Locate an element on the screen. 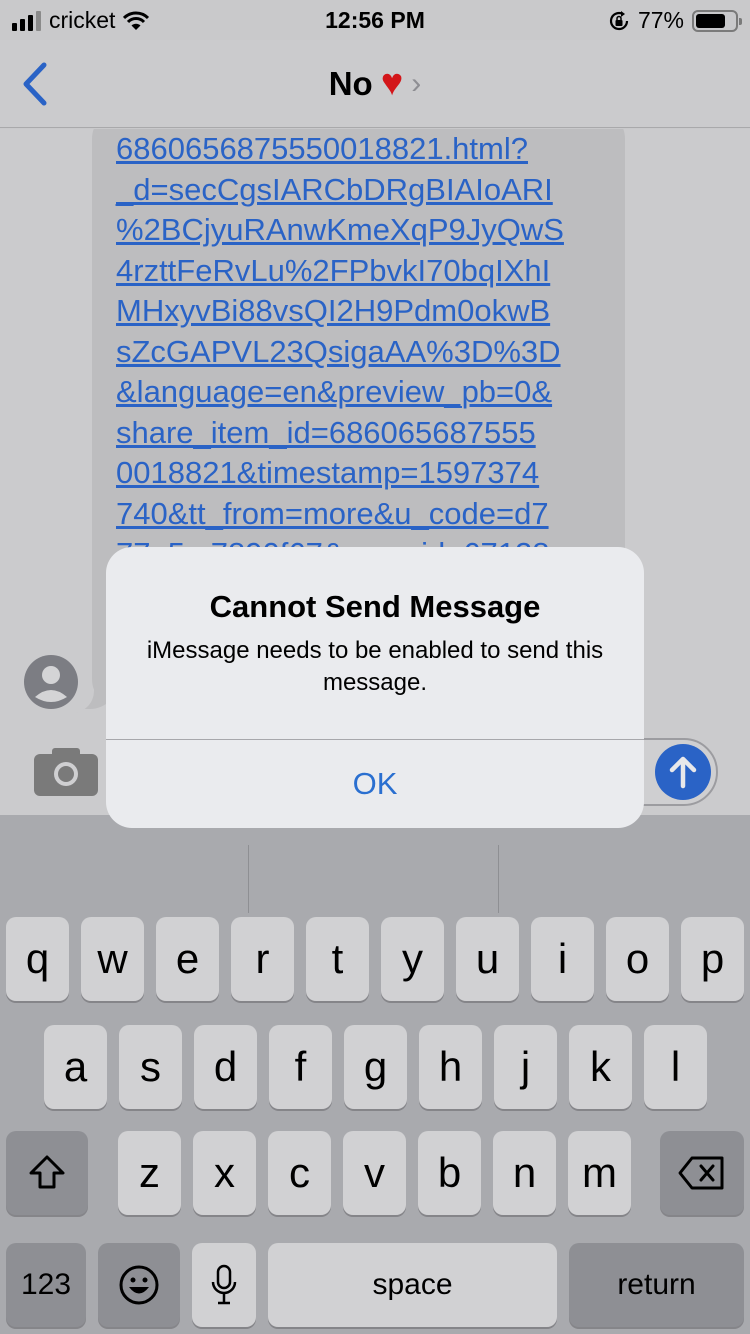 The height and width of the screenshot is (1334, 750). shift-key is located at coordinates (47, 1173).